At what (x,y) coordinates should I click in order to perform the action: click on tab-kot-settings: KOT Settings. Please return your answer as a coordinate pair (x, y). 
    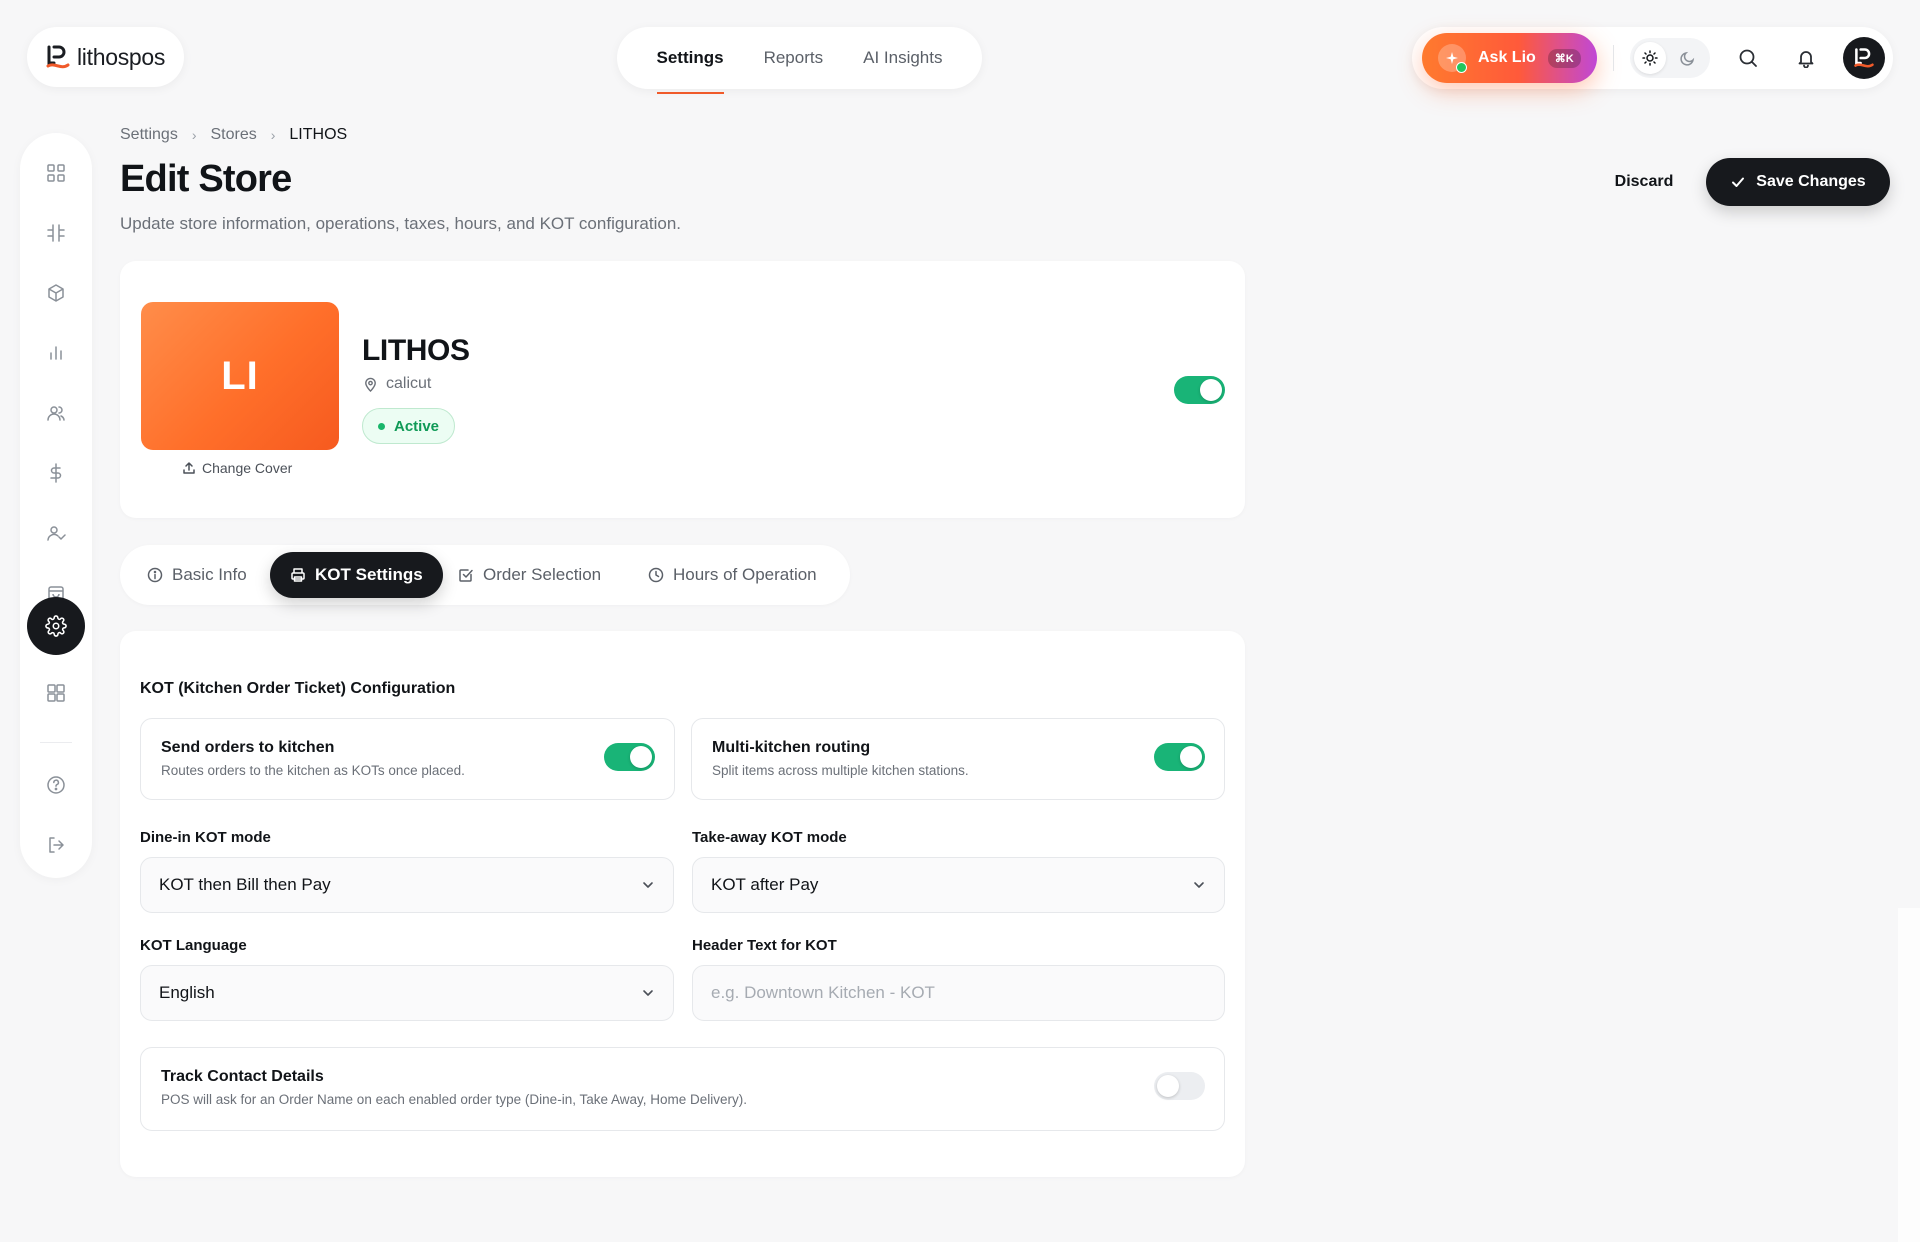
    Looking at the image, I should click on (356, 575).